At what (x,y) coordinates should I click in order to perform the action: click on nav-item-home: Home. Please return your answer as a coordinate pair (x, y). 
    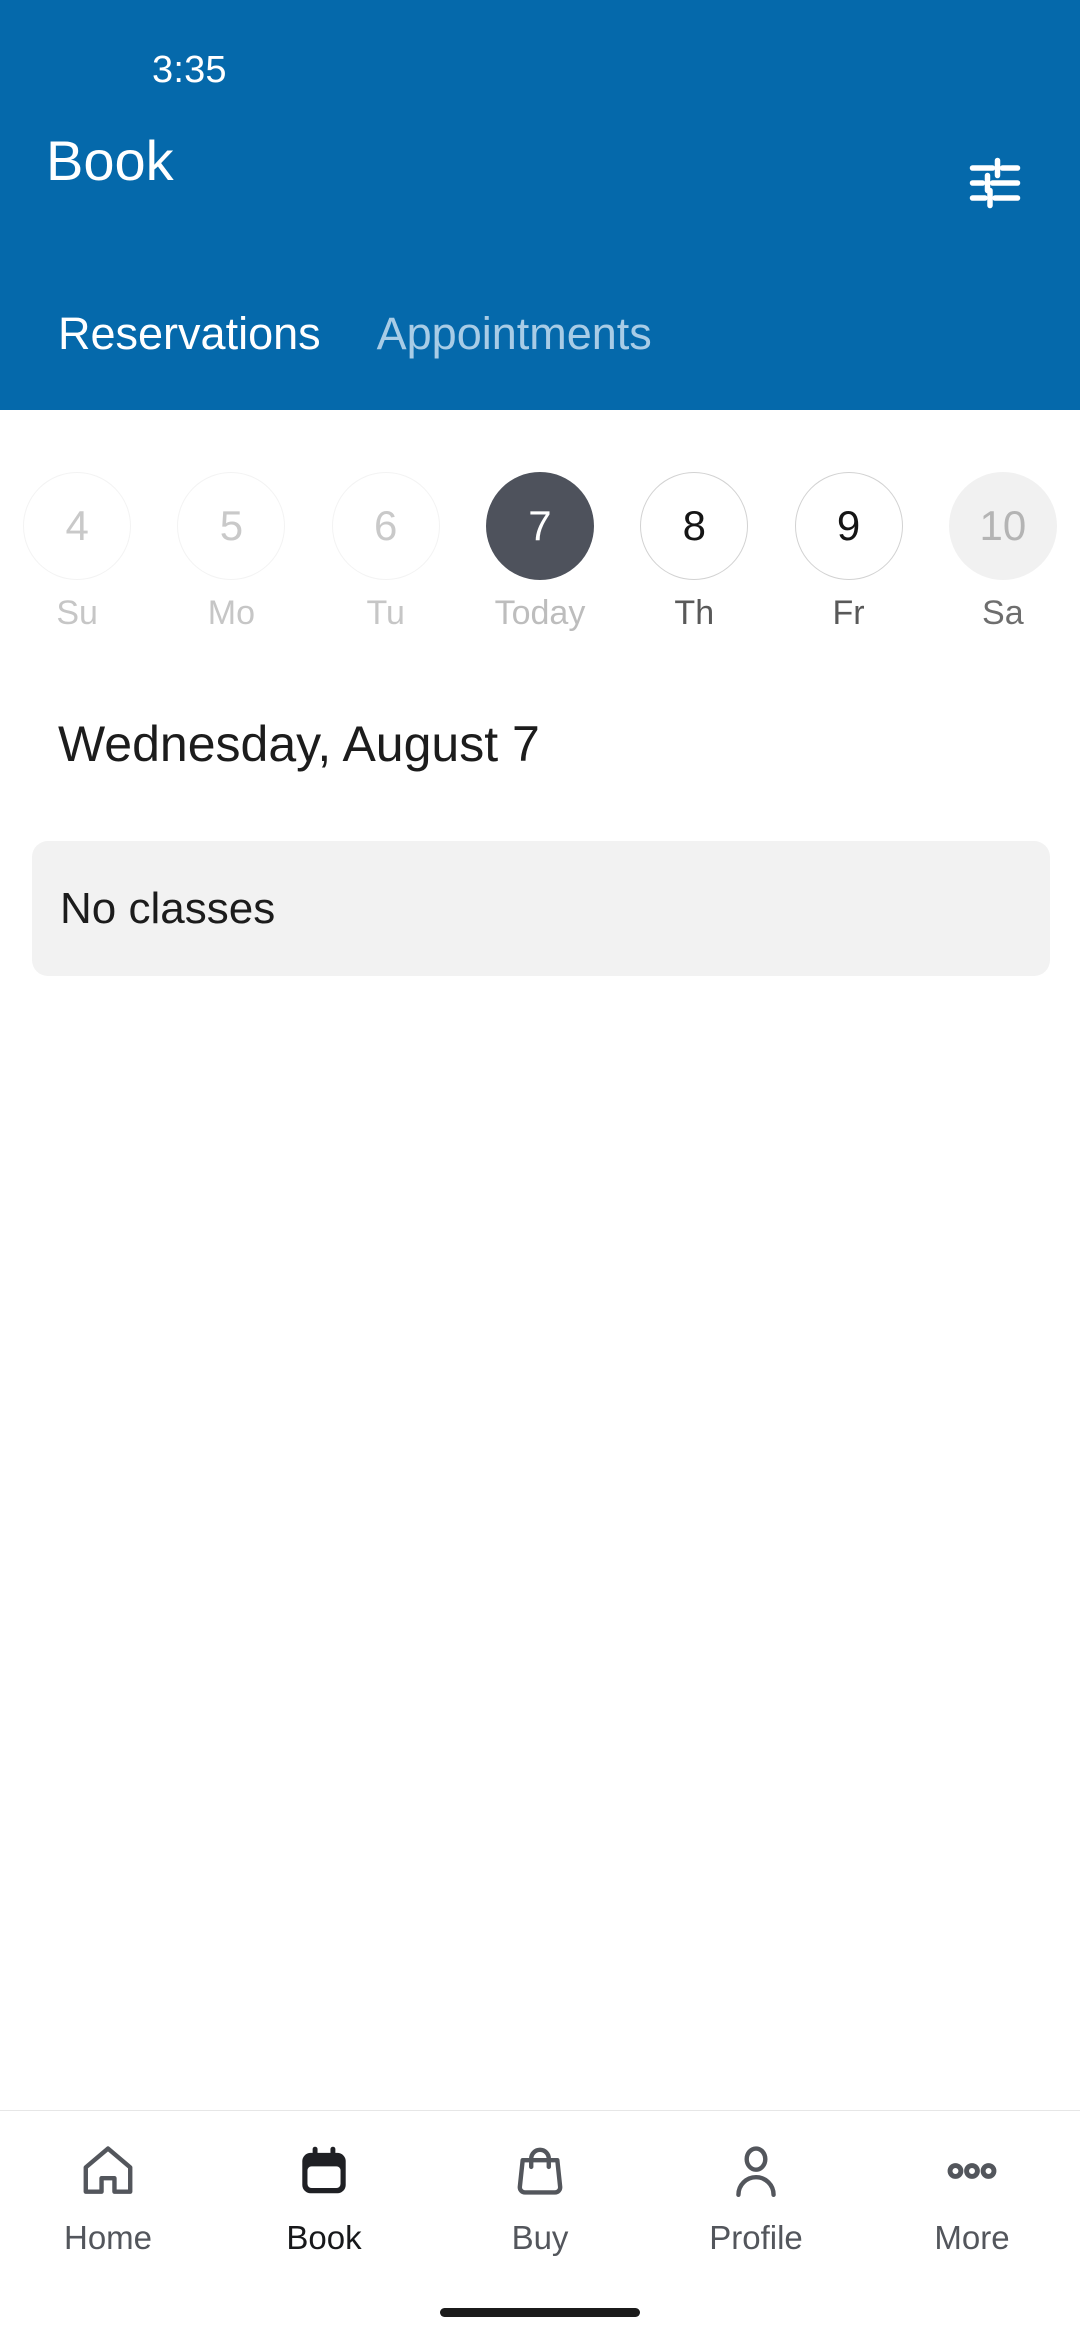
    Looking at the image, I should click on (108, 2197).